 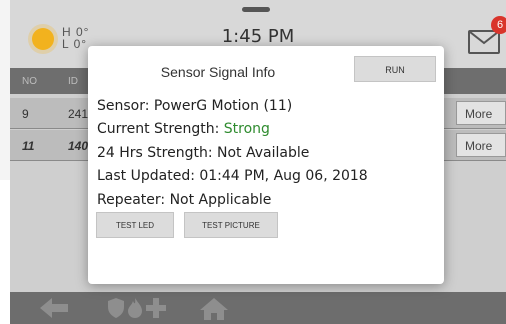 I want to click on current-strength: Current Strength: Strong, so click(x=183, y=129).